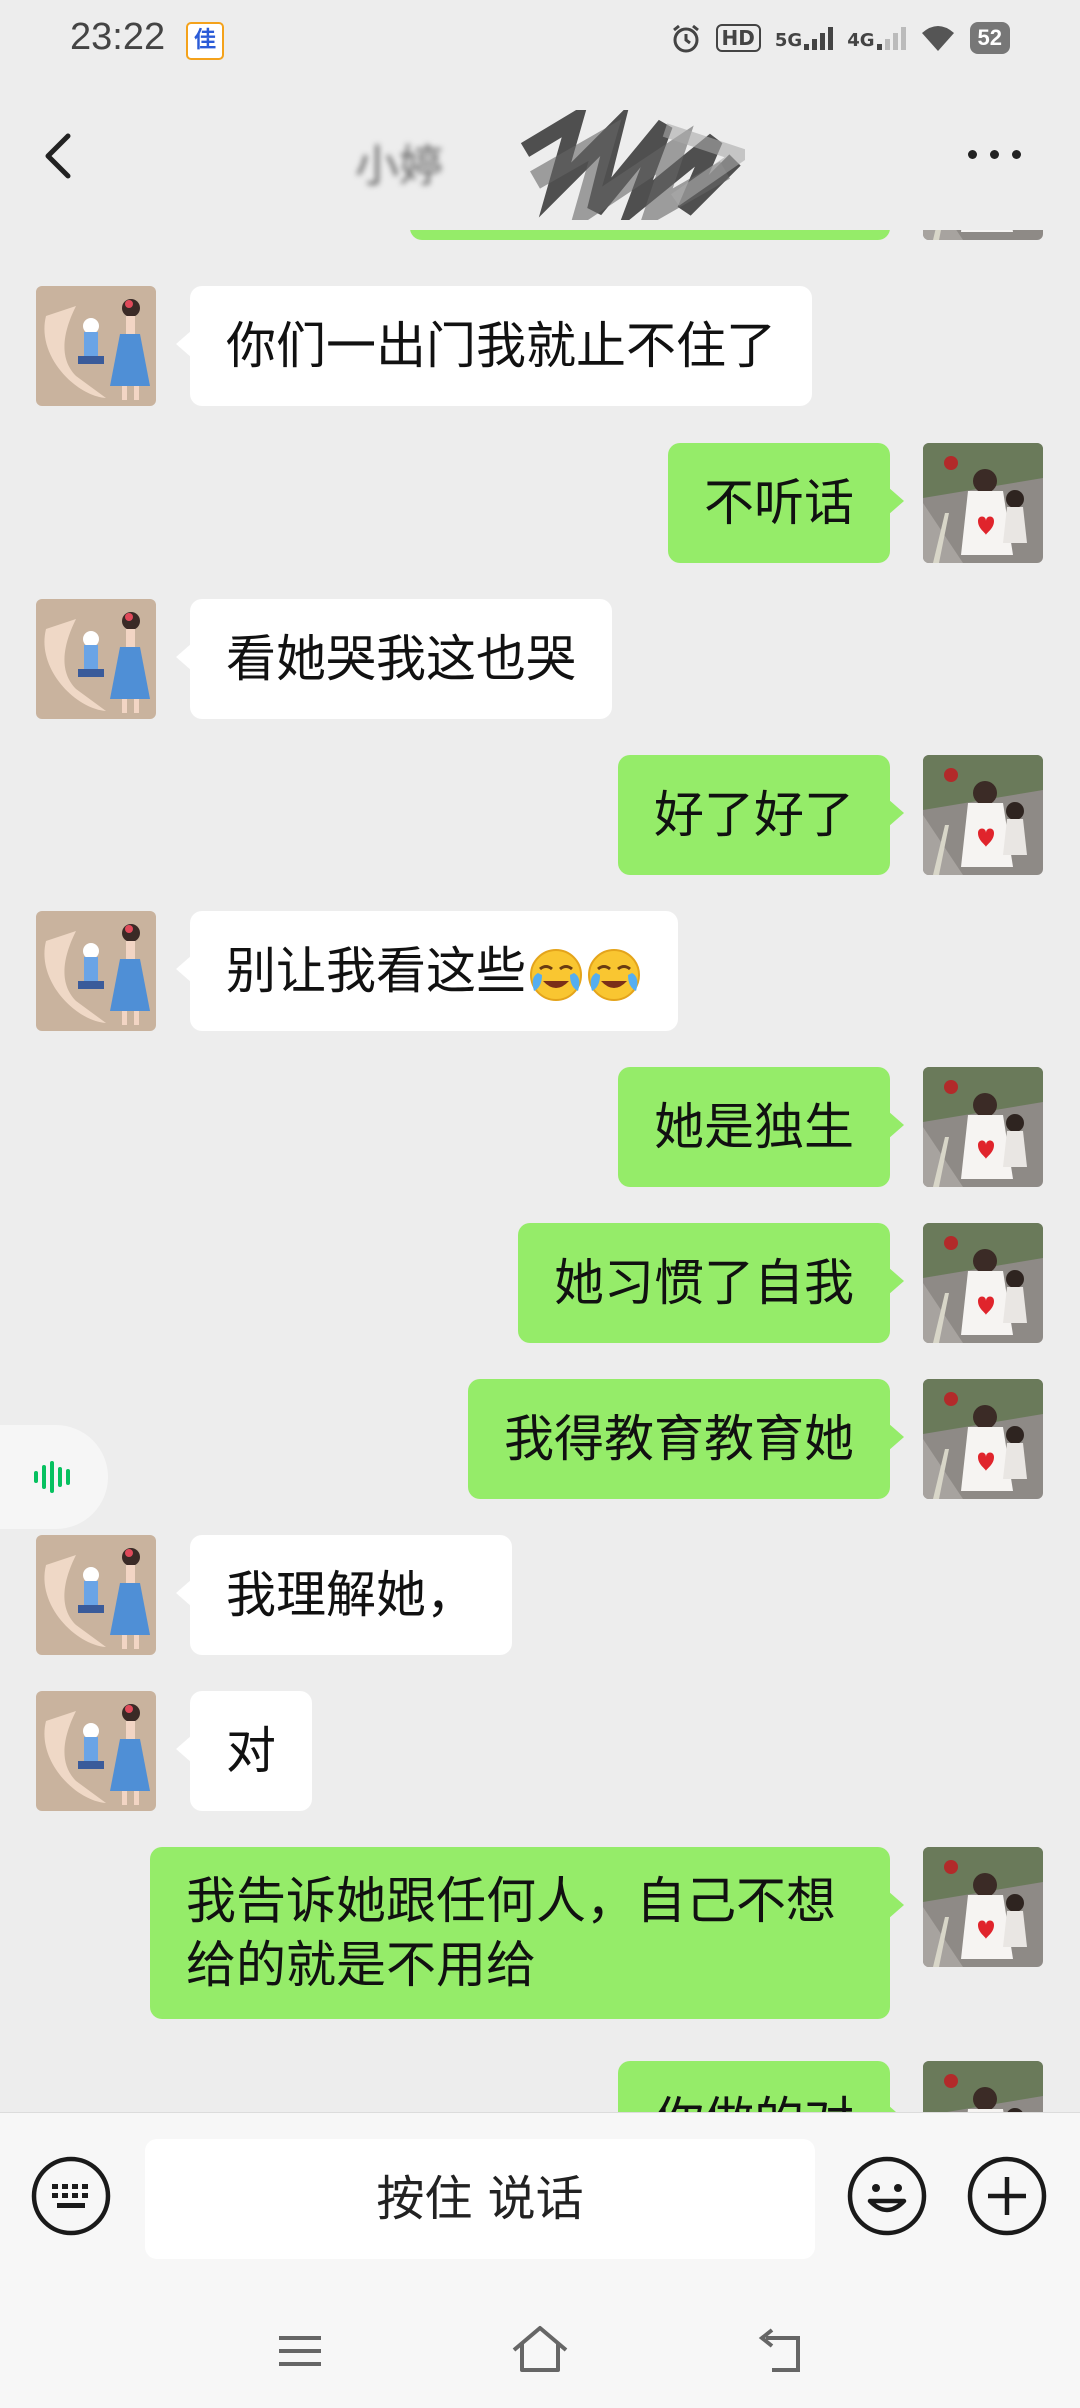  I want to click on menu-icon, so click(300, 2351).